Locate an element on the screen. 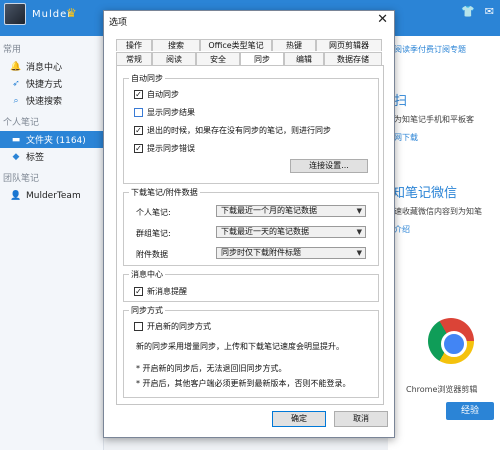 The image size is (500, 450). tab-hotkeys: 热键 is located at coordinates (294, 45).